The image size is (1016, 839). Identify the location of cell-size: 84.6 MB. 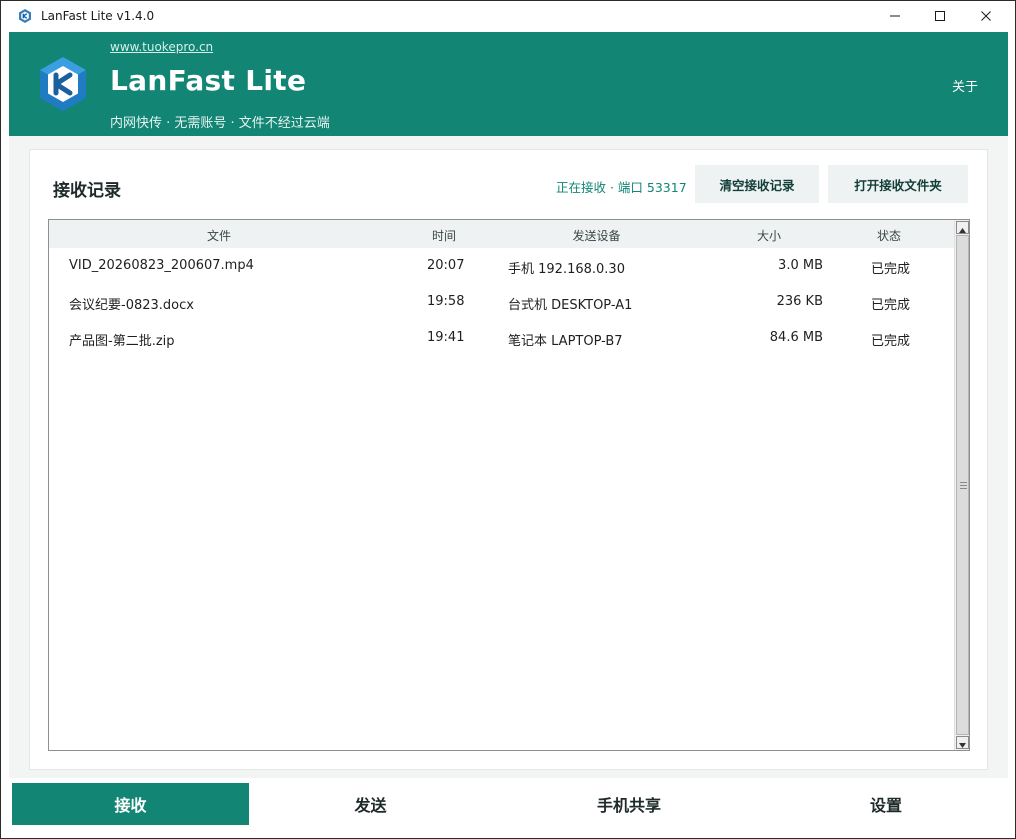
(796, 337).